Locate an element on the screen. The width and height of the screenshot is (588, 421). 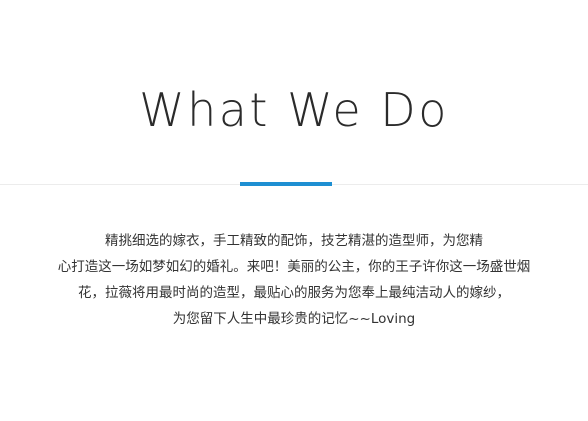
description-line: 为您留下人生中最珍贵的记忆~~Loving is located at coordinates (294, 319).